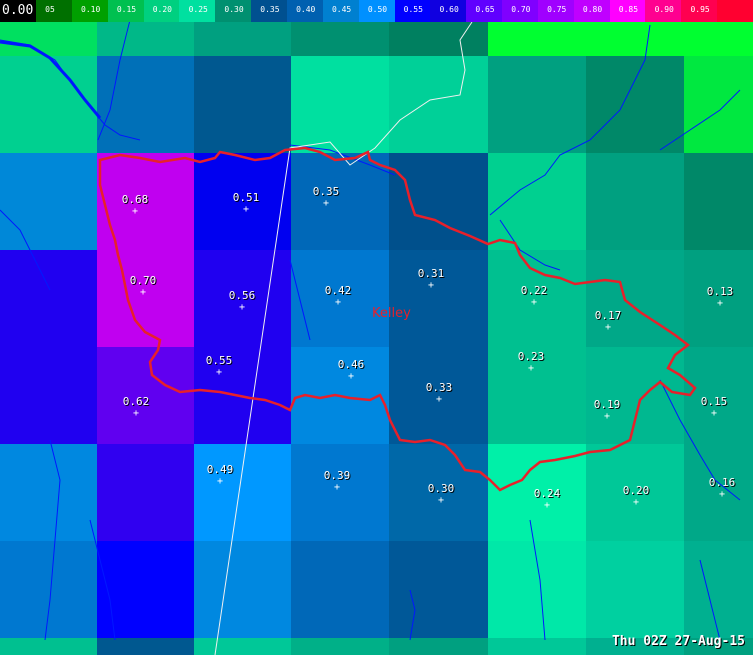 The height and width of the screenshot is (655, 753). What do you see at coordinates (143, 280) in the screenshot?
I see `value-label: 0.70` at bounding box center [143, 280].